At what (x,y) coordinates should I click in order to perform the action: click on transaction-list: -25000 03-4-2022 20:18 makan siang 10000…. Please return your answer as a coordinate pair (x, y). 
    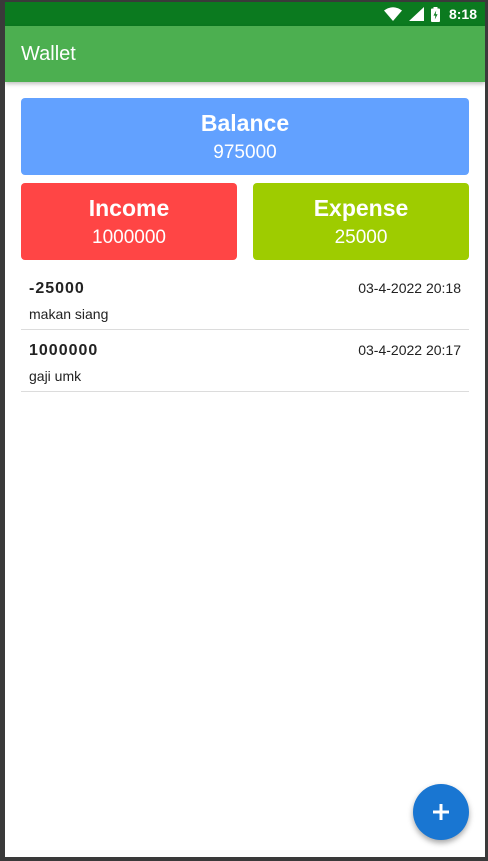
    Looking at the image, I should click on (245, 330).